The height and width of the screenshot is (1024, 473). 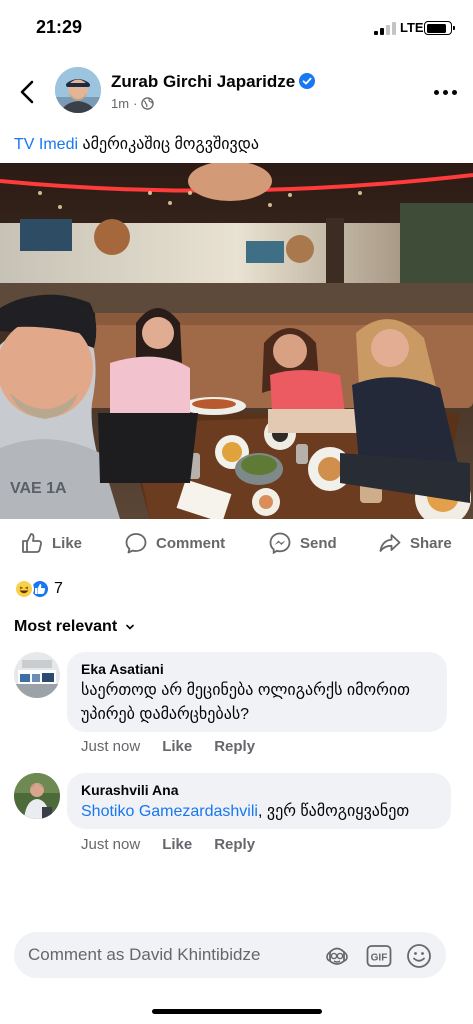 I want to click on reaction-count: 7, so click(x=58, y=588).